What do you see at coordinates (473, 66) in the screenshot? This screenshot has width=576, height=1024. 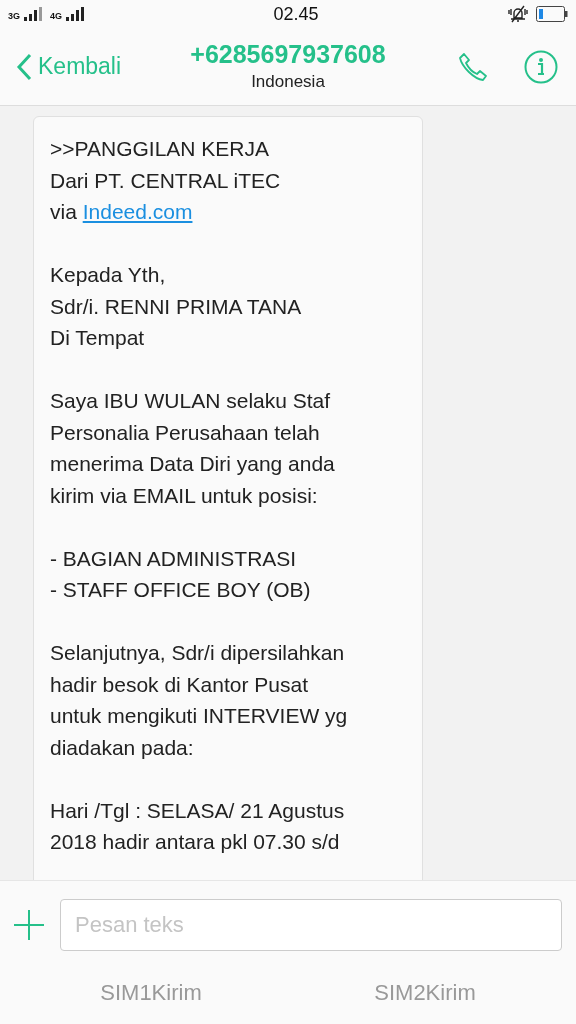 I see `phone-icon` at bounding box center [473, 66].